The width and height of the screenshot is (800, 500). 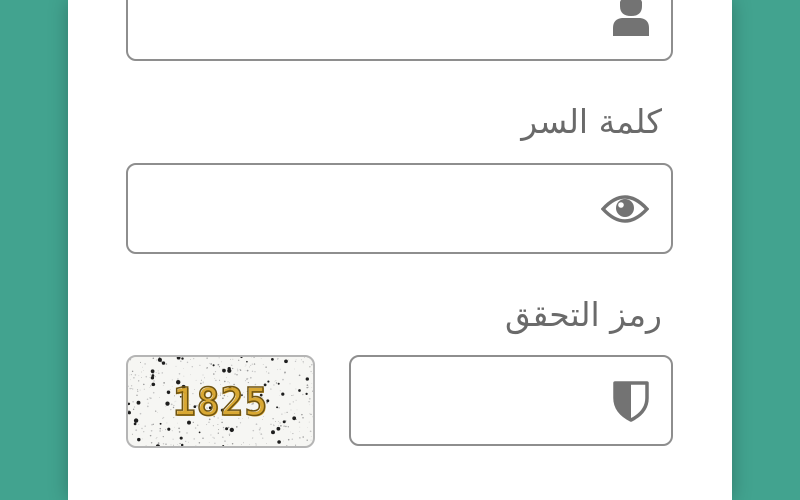 I want to click on password-field, so click(x=399, y=208).